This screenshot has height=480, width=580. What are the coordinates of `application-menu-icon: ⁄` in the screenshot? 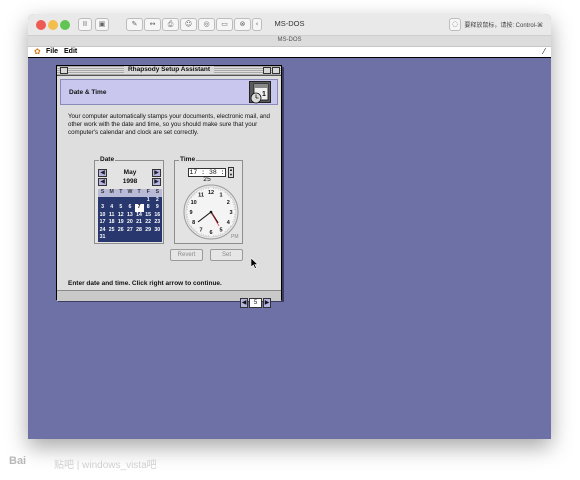 It's located at (544, 51).